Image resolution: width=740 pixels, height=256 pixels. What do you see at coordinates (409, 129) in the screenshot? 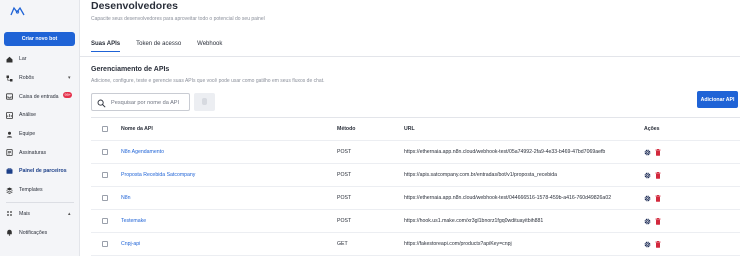
I see `column-header-url: URL` at bounding box center [409, 129].